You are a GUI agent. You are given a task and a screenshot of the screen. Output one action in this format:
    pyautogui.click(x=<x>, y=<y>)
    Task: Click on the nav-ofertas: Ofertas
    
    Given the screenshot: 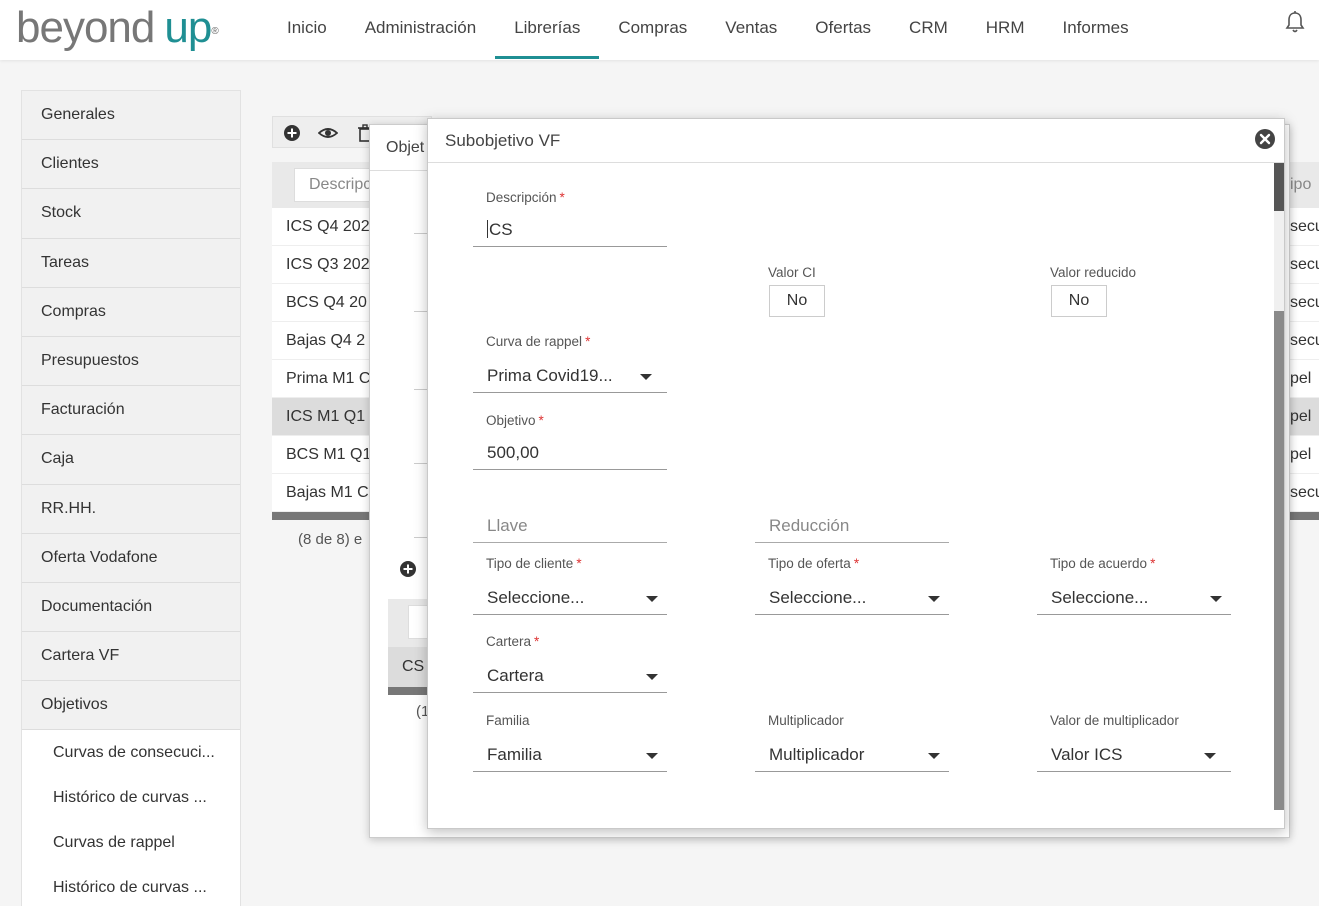 What is the action you would take?
    pyautogui.click(x=843, y=30)
    